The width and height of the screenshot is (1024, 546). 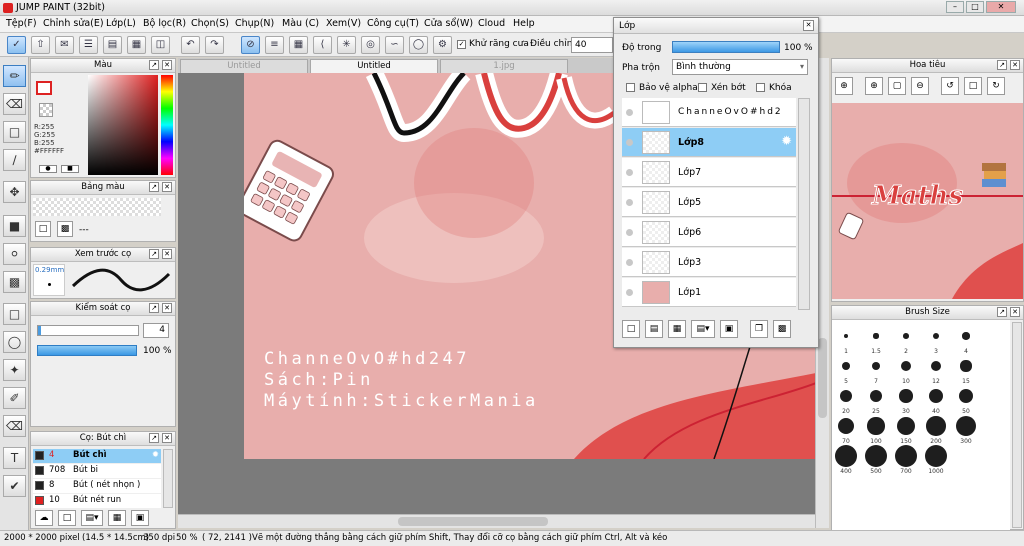 What do you see at coordinates (14, 458) in the screenshot?
I see `text-tool-icon: T` at bounding box center [14, 458].